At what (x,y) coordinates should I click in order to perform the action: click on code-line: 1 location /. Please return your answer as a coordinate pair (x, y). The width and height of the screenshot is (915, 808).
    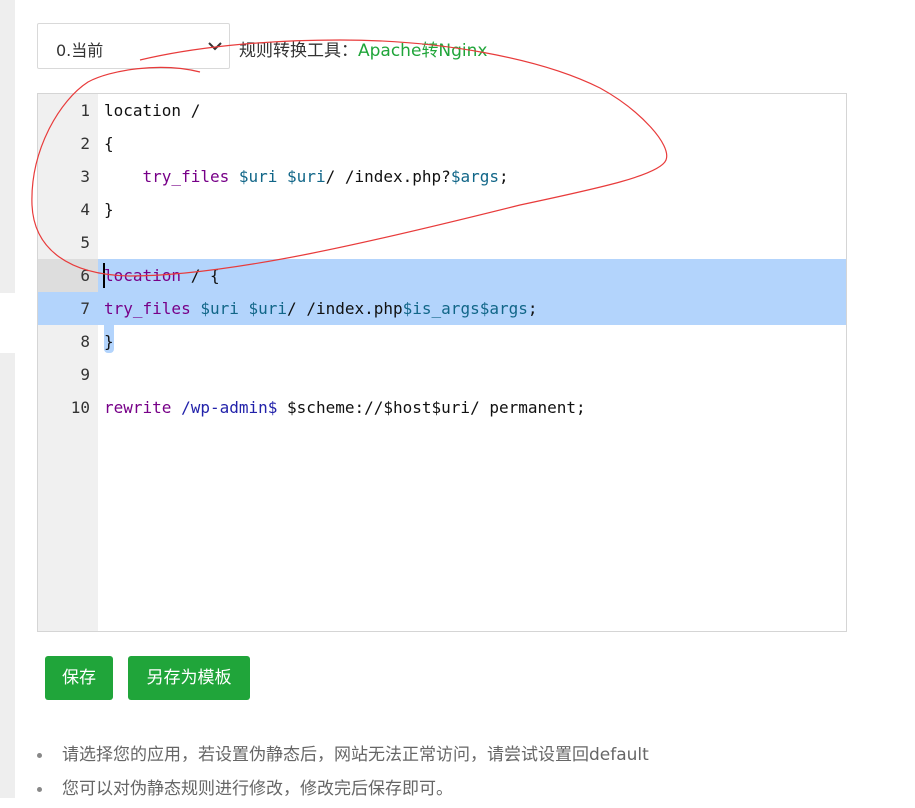
    Looking at the image, I should click on (442, 110).